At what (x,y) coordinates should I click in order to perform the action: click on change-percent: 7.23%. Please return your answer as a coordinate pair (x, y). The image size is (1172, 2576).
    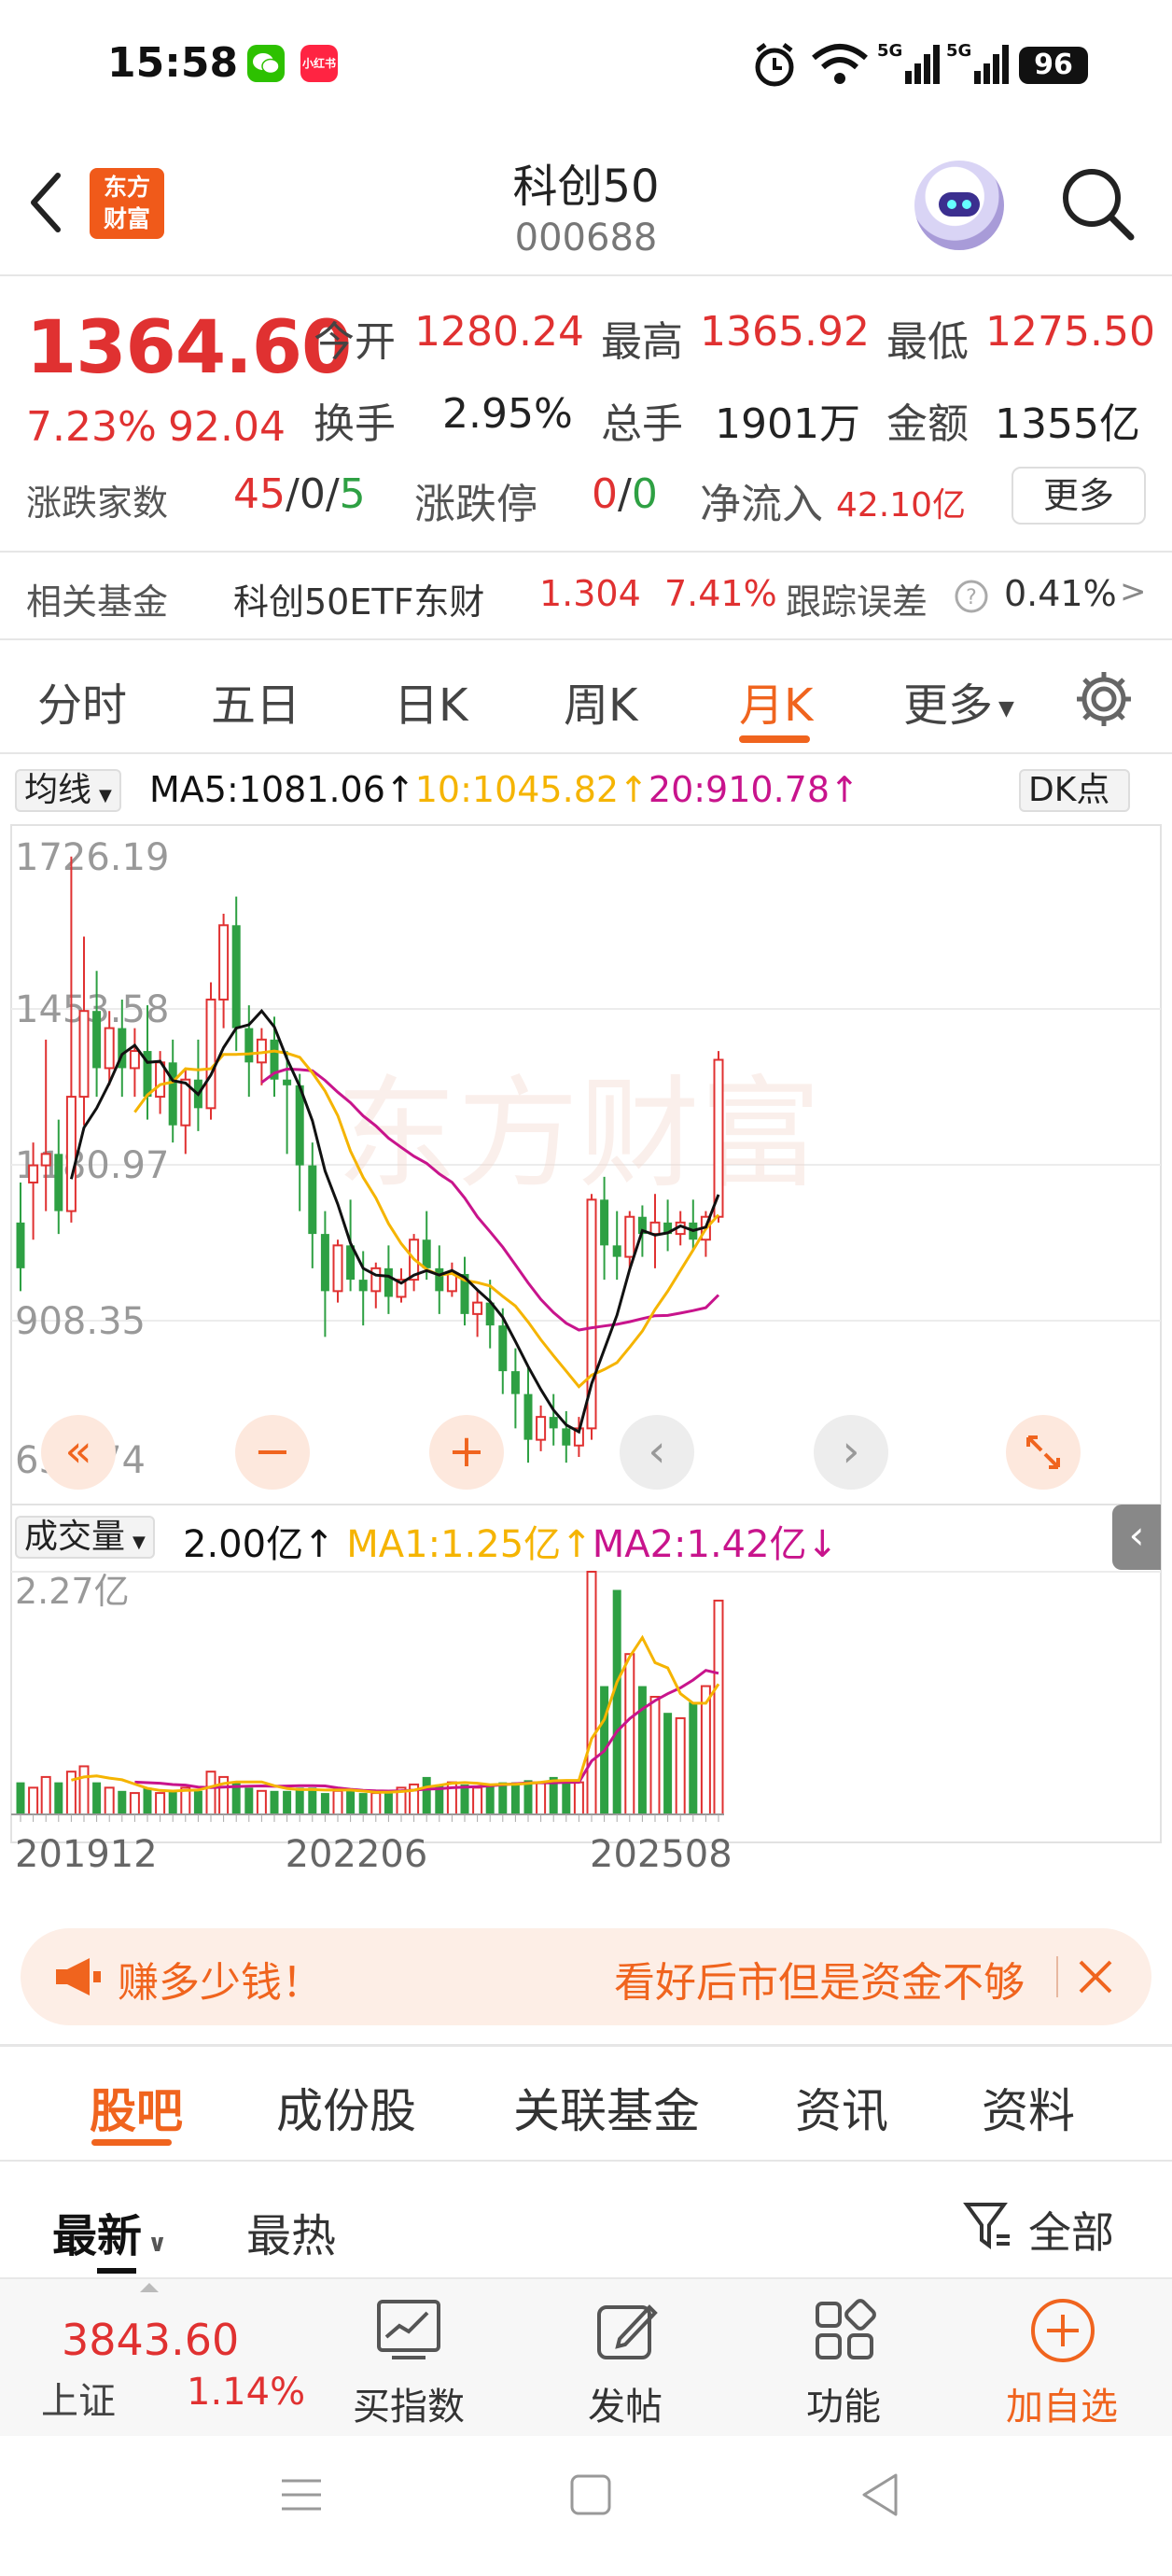
    Looking at the image, I should click on (91, 427).